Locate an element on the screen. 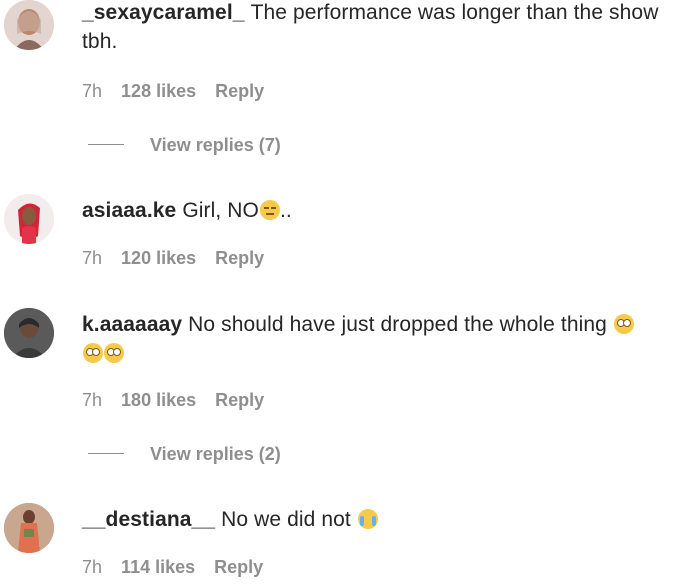  comment-likes: 180 likes is located at coordinates (158, 400).